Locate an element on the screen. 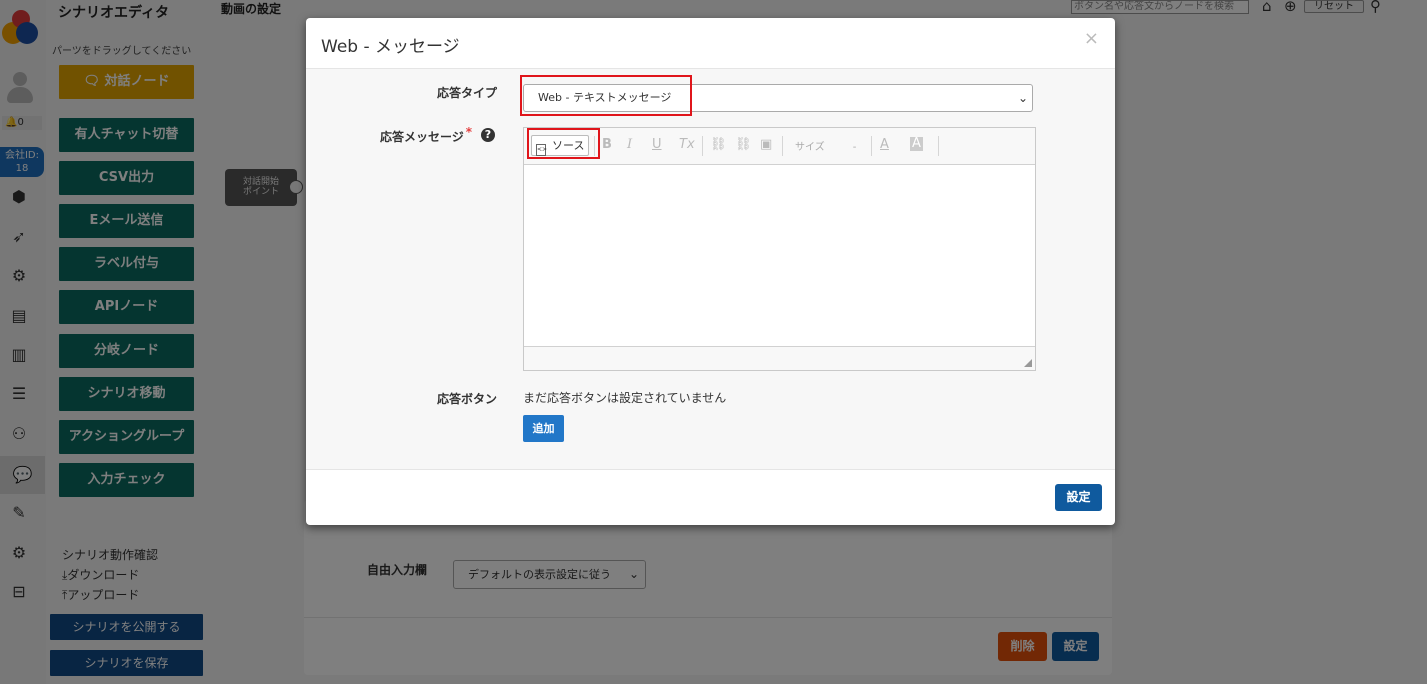 The width and height of the screenshot is (1427, 684). no-buttons-text: まだ応答ボタンは設定されていません is located at coordinates (625, 398).